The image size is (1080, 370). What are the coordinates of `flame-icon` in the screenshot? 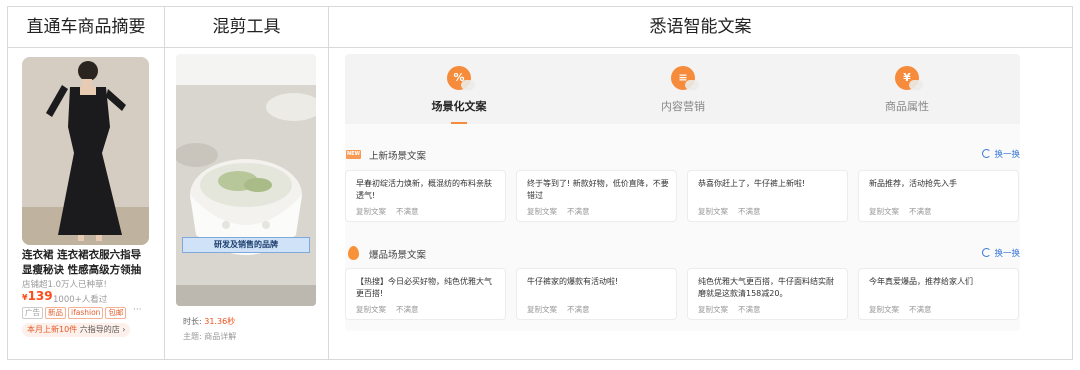 It's located at (353, 253).